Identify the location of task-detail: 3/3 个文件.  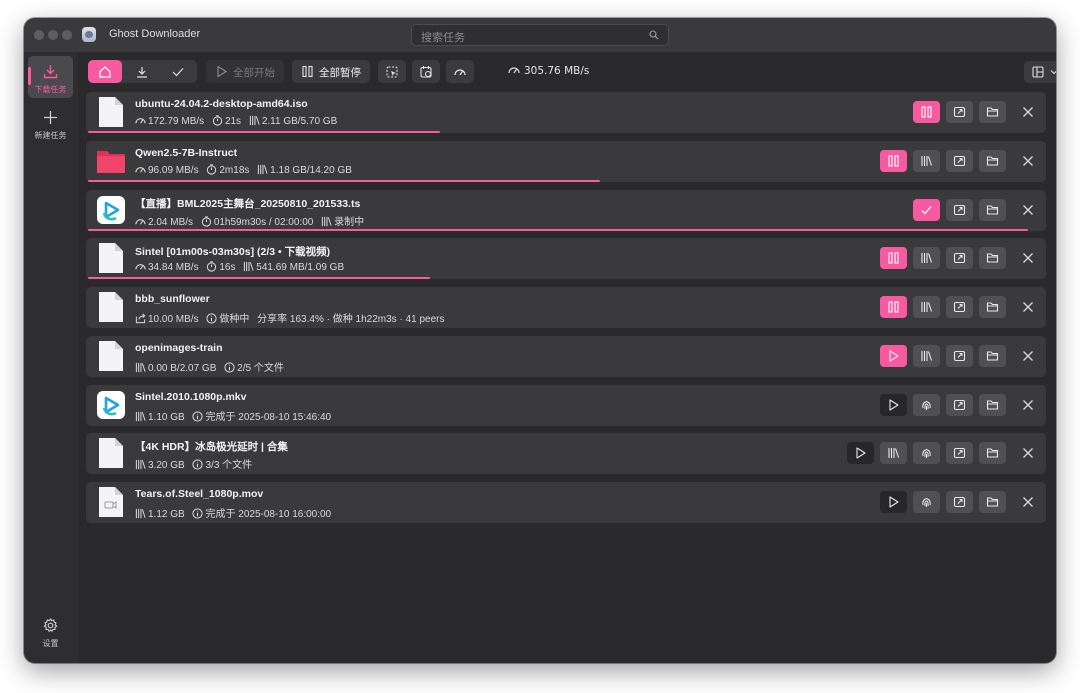
(229, 465).